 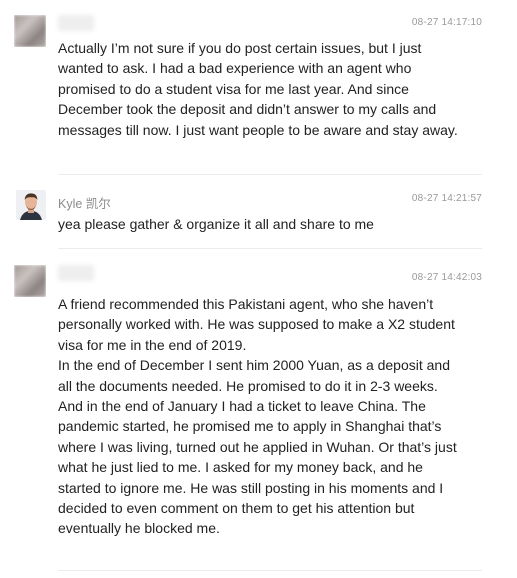 I want to click on avatar-image, so click(x=31, y=205).